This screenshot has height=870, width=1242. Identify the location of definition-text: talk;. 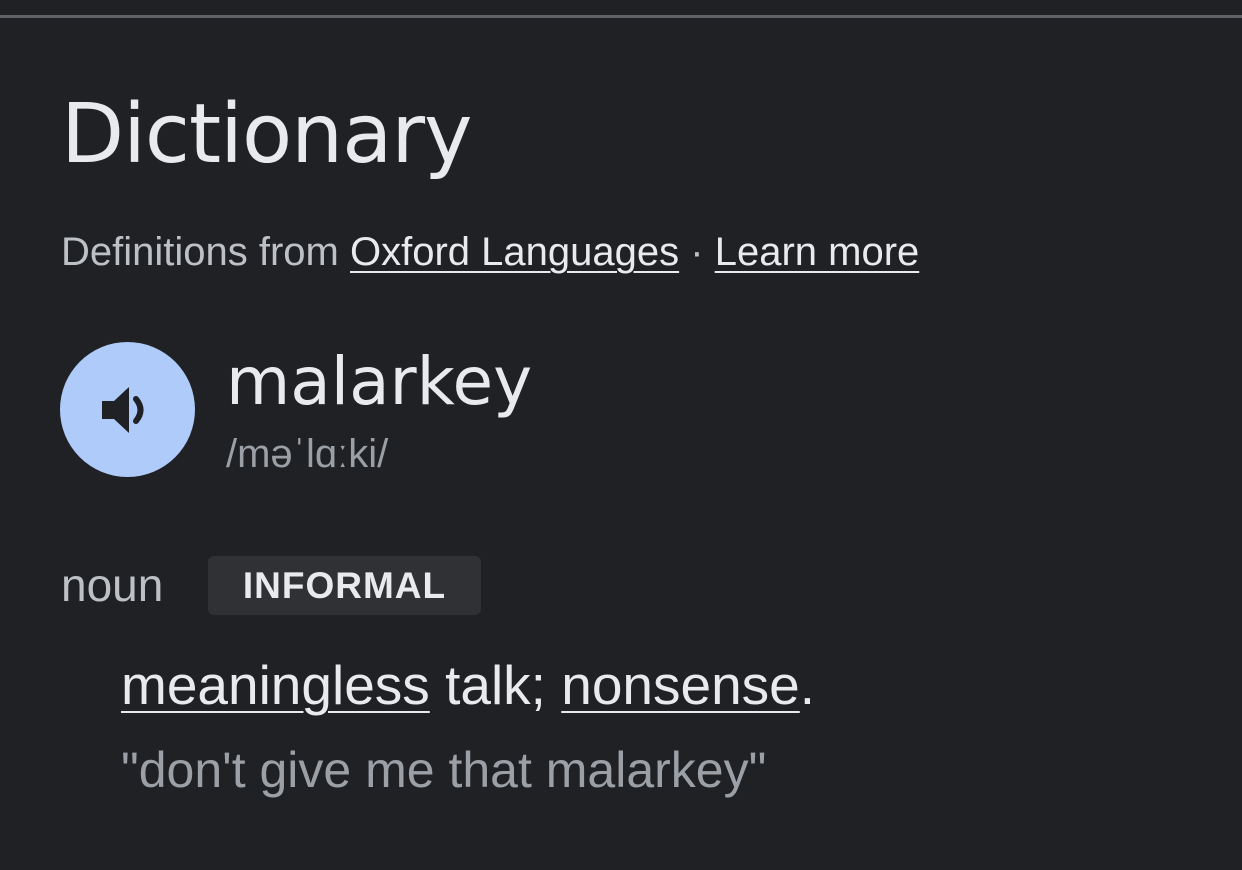
(495, 685).